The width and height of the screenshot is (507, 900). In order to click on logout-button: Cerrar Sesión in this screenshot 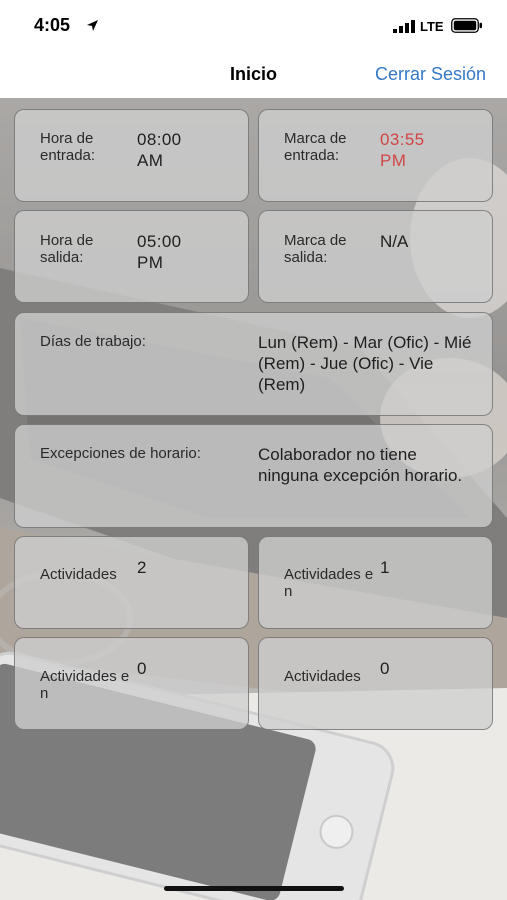, I will do `click(430, 74)`.